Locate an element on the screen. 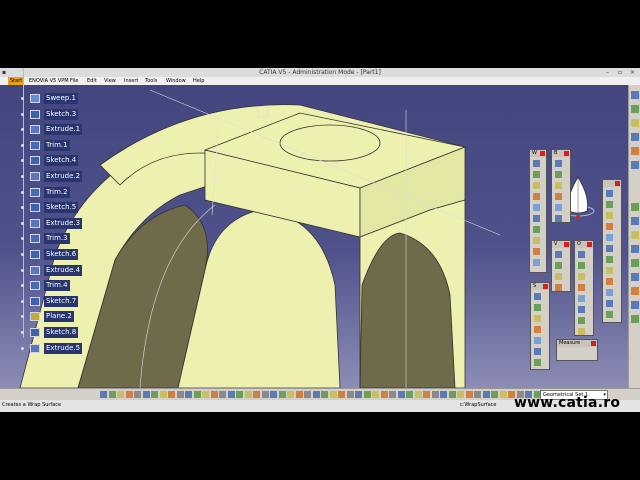  menu-view: View is located at coordinates (110, 81).